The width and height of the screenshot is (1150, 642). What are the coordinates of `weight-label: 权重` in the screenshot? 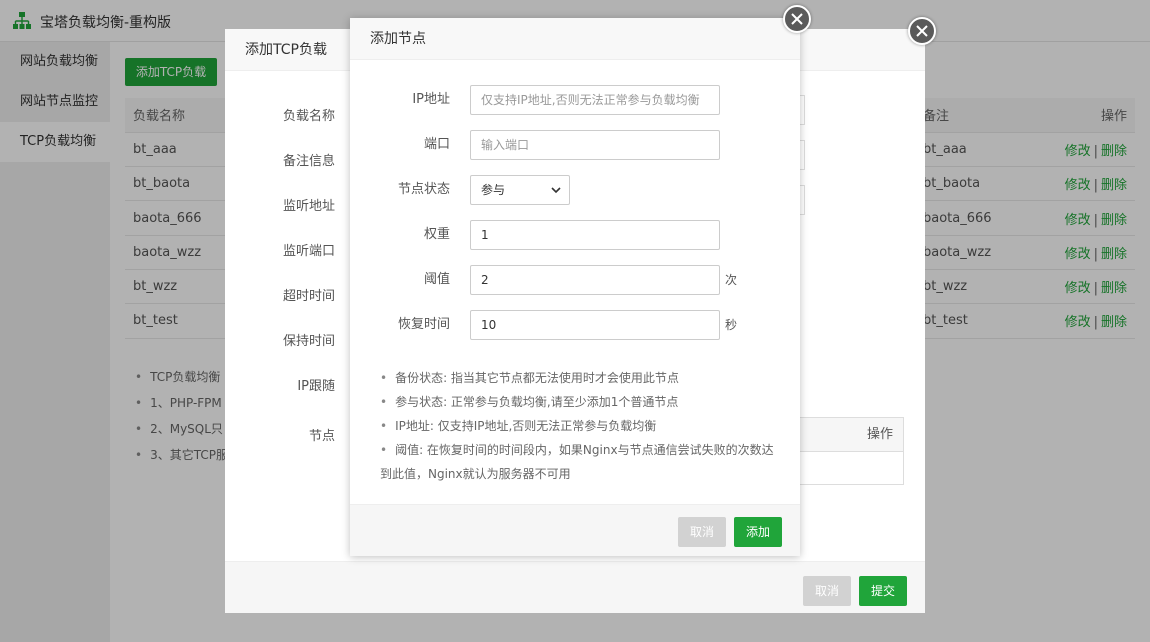 It's located at (436, 234).